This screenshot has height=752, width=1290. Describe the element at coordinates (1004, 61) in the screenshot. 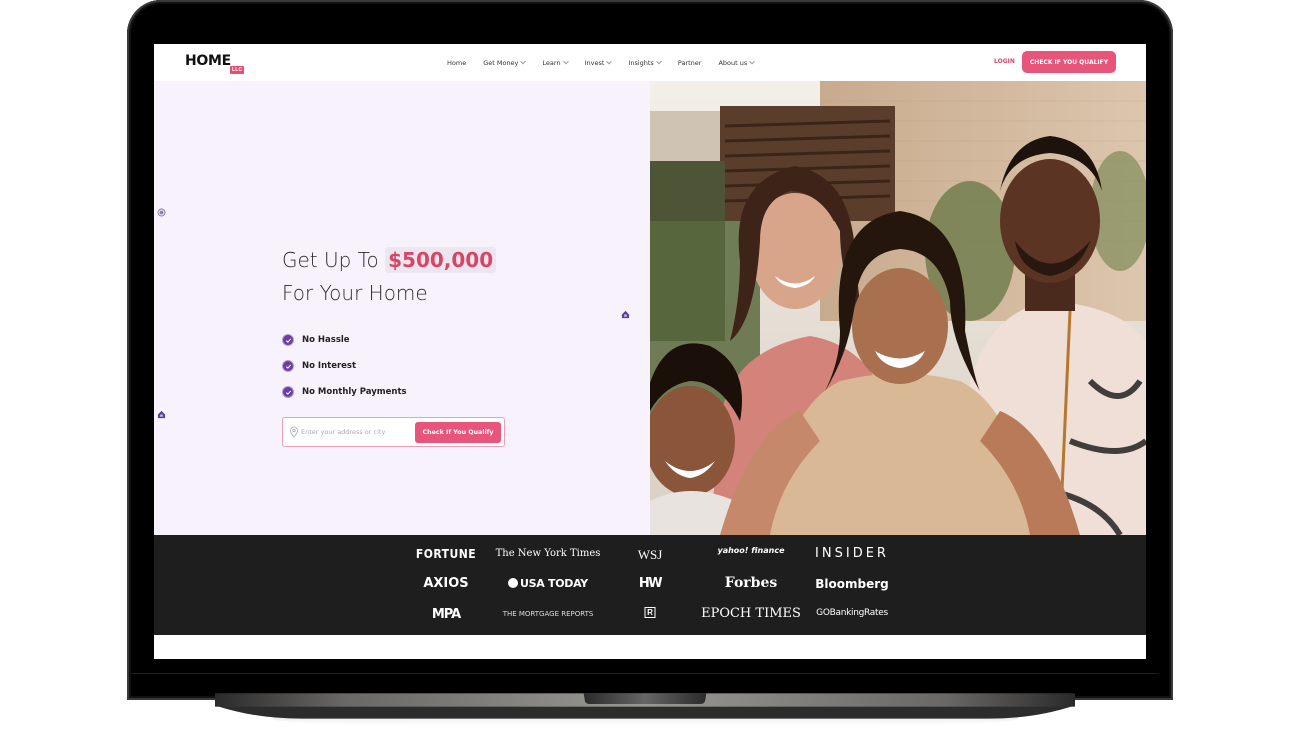

I see `login-link: LOGIN` at that location.